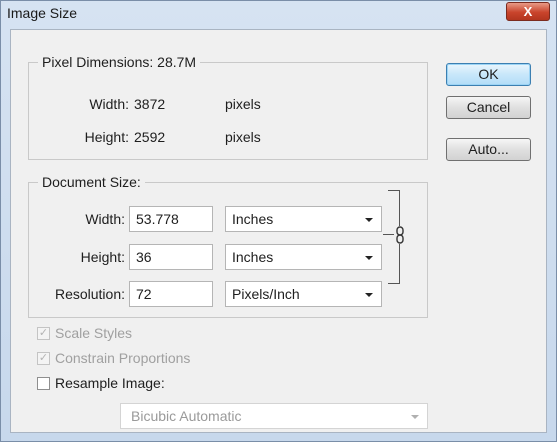 This screenshot has height=442, width=557. Describe the element at coordinates (488, 74) in the screenshot. I see `ok-button: OK` at that location.